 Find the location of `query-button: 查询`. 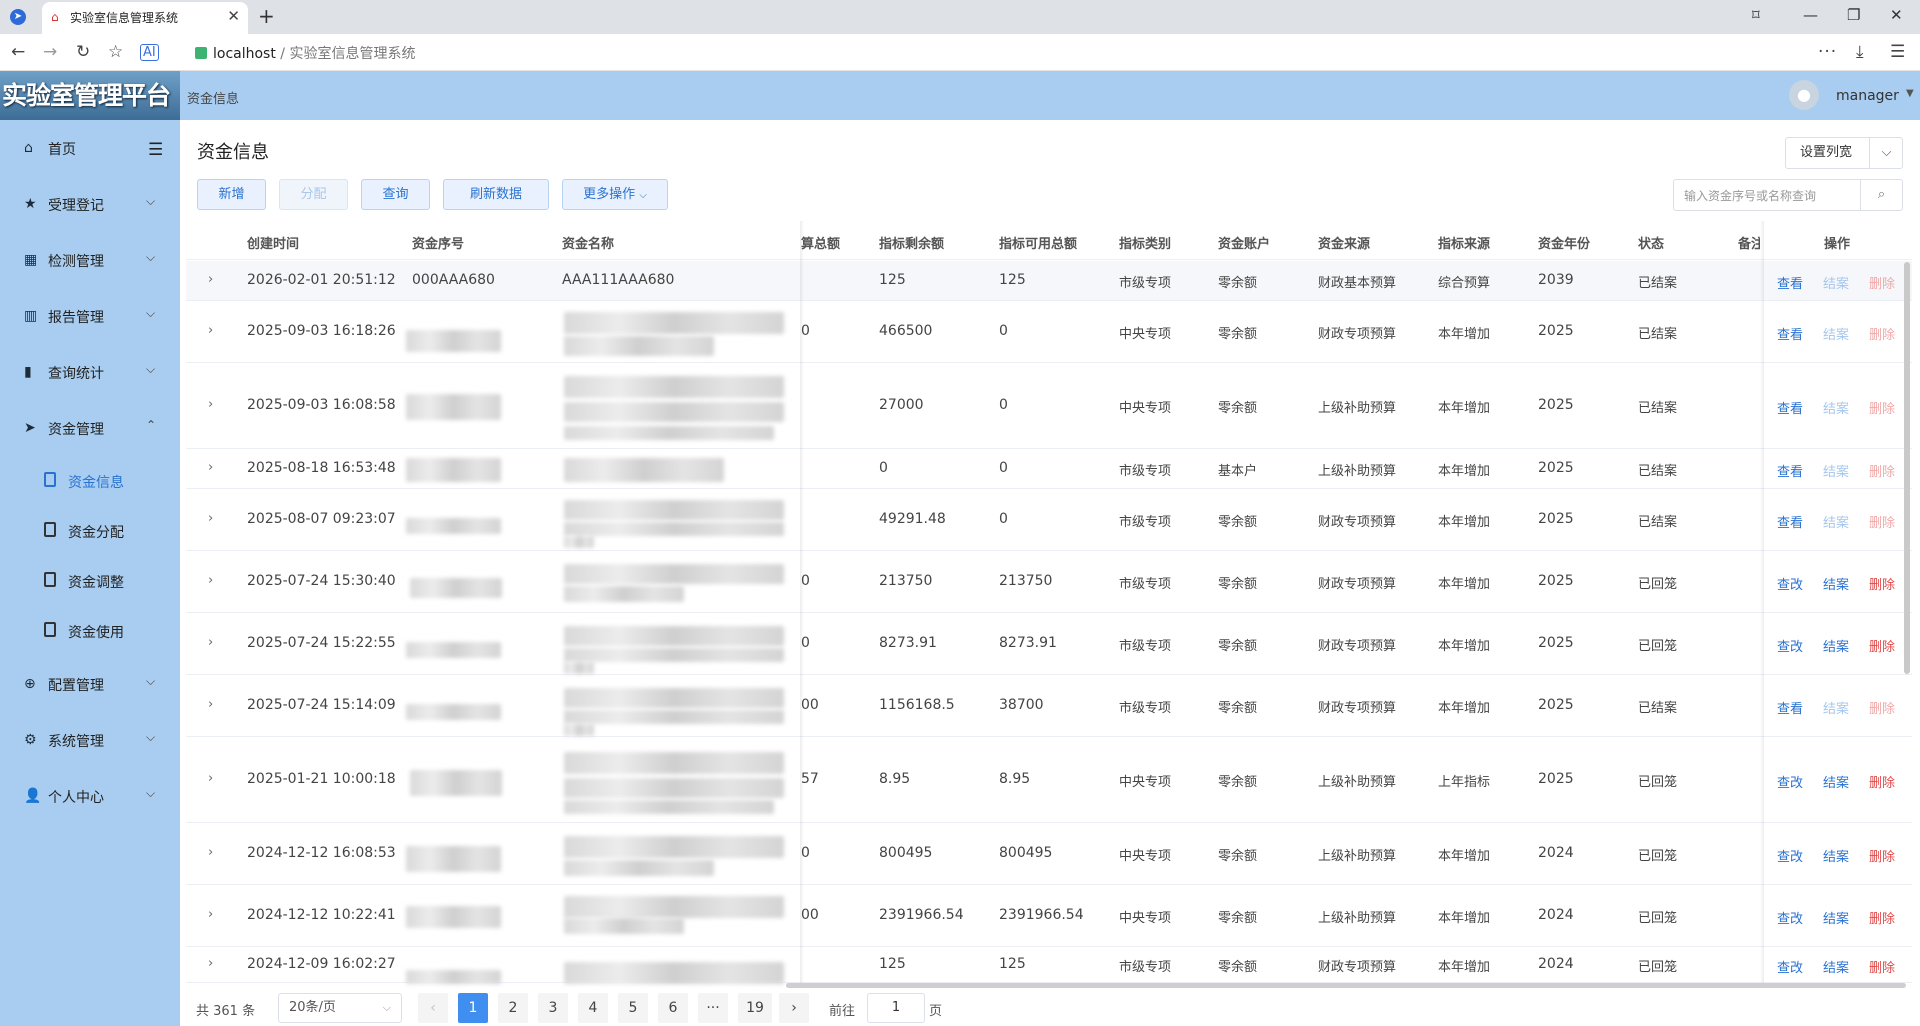

query-button: 查询 is located at coordinates (395, 194).